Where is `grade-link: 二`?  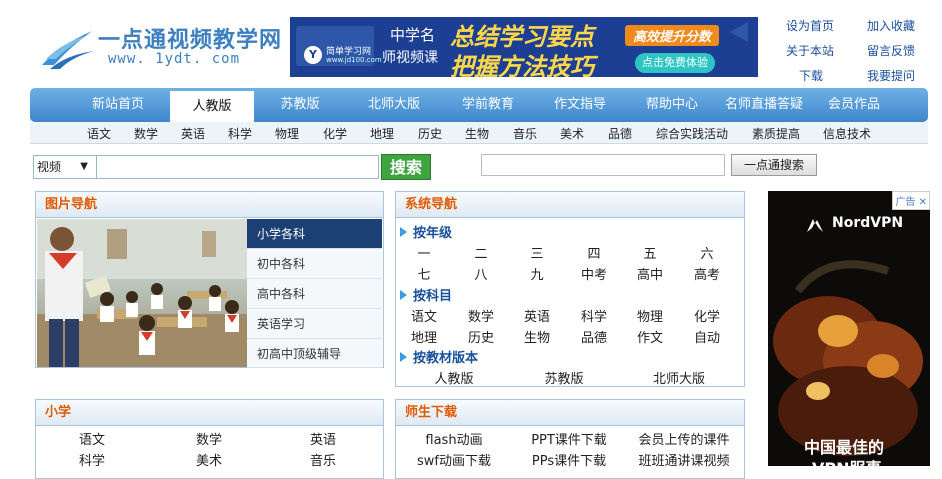 grade-link: 二 is located at coordinates (481, 252).